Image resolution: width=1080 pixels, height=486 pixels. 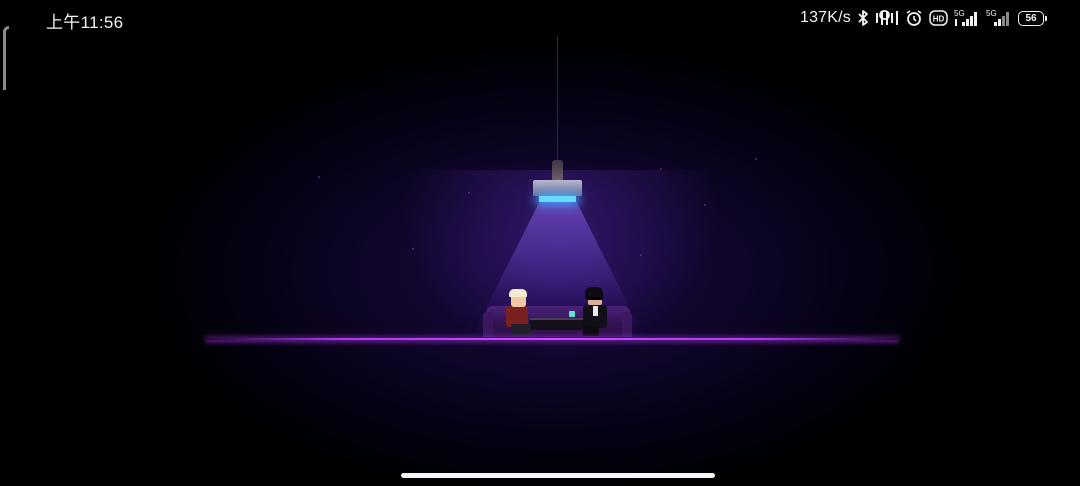 I want to click on signal-5g-label-2: 5G, so click(x=991, y=13).